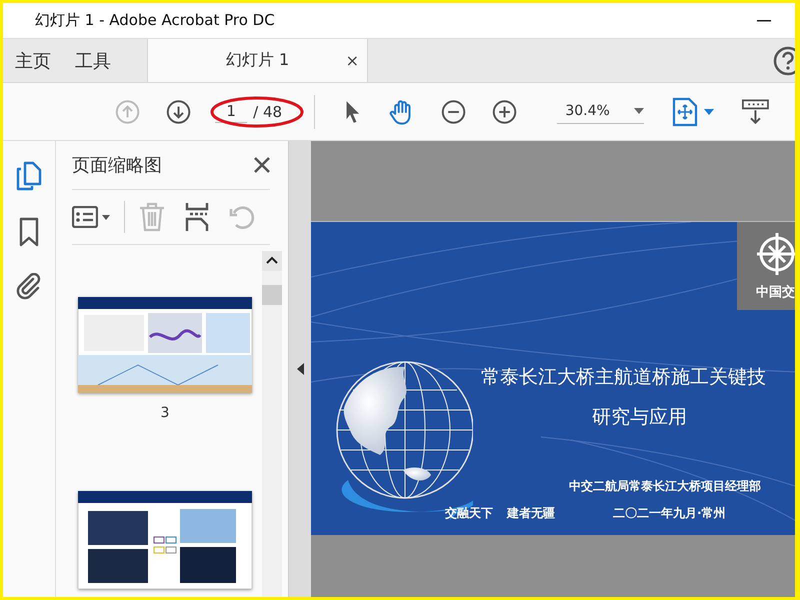 The height and width of the screenshot is (600, 800). I want to click on insert-pages-icon, so click(197, 217).